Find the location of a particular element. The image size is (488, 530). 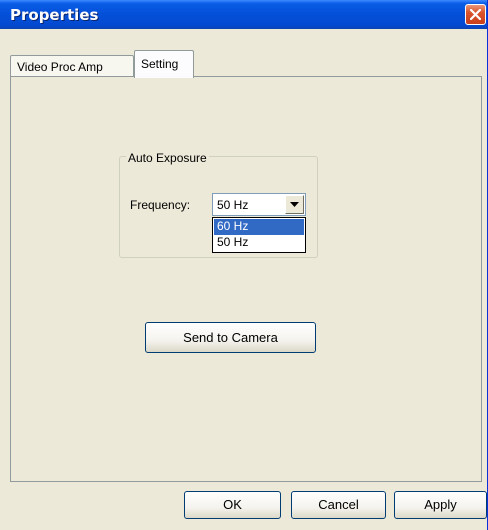

close-icon is located at coordinates (475, 14).